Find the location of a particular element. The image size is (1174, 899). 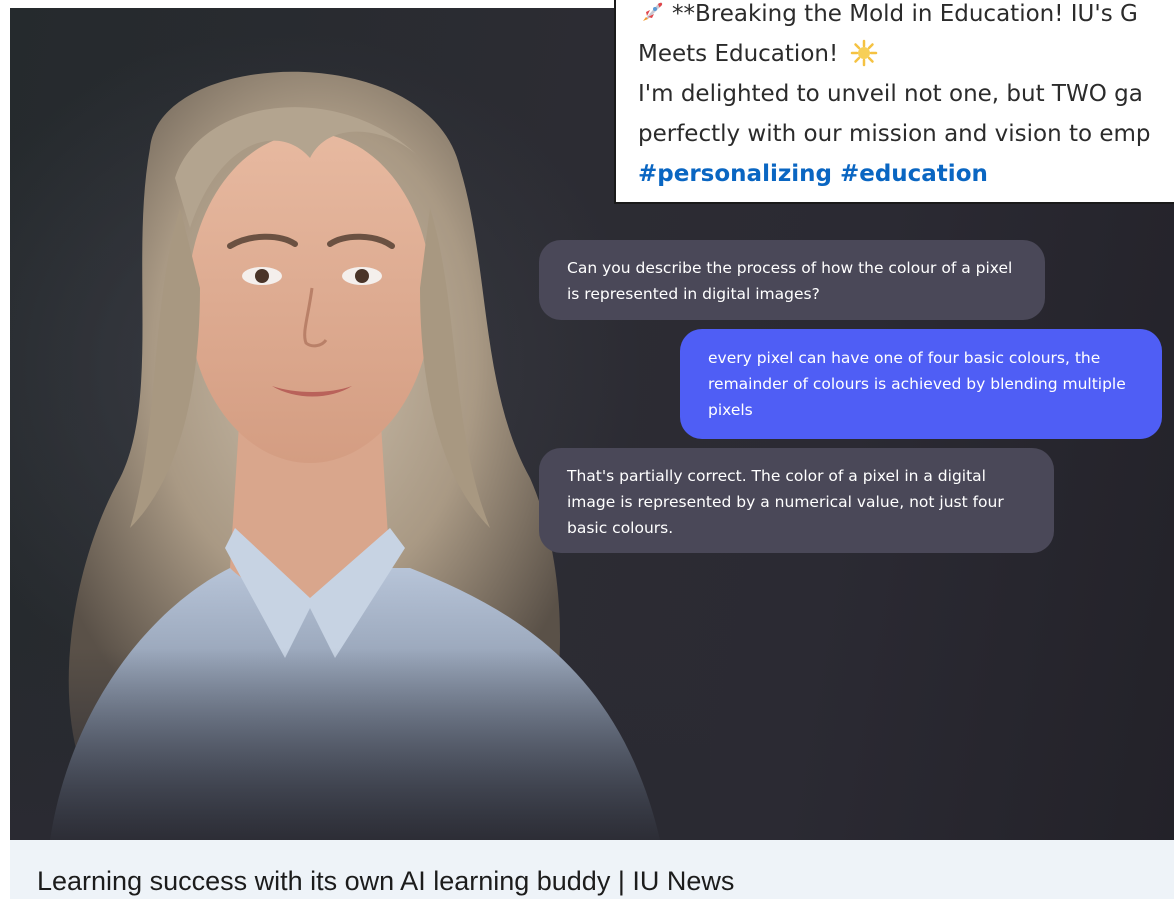

rocket-icon is located at coordinates (652, 13).